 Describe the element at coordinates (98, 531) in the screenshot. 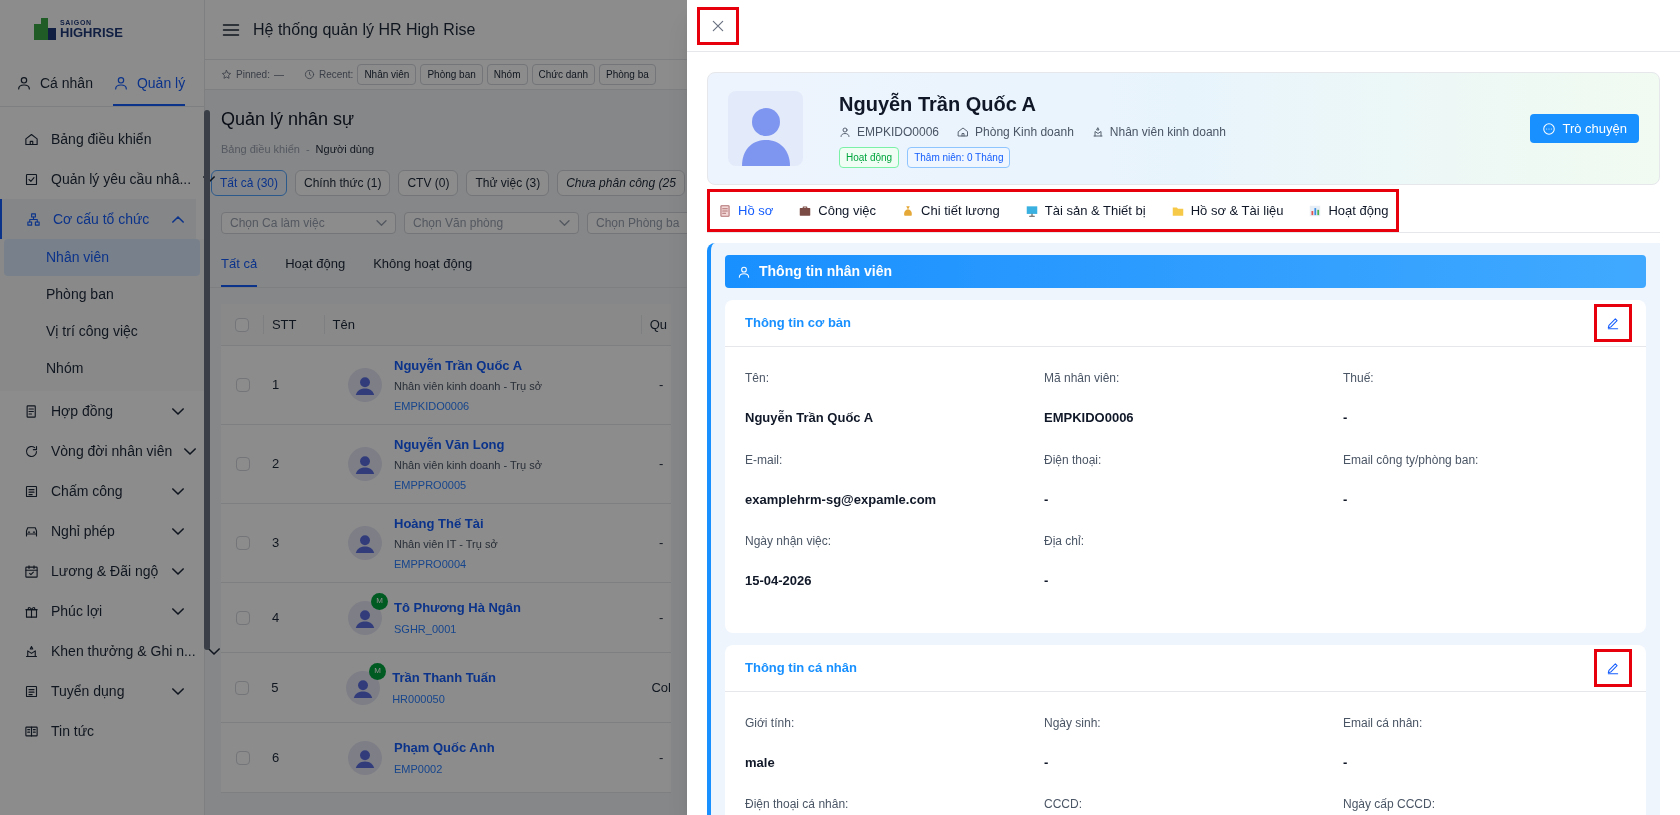

I see `menu-item: Nghỉ phép` at that location.